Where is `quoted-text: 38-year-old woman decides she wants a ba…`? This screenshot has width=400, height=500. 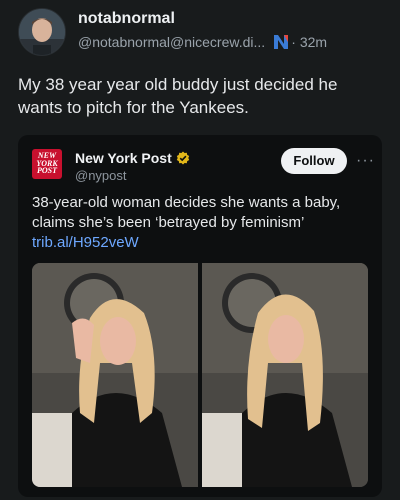 quoted-text: 38-year-old woman decides she wants a ba… is located at coordinates (186, 212).